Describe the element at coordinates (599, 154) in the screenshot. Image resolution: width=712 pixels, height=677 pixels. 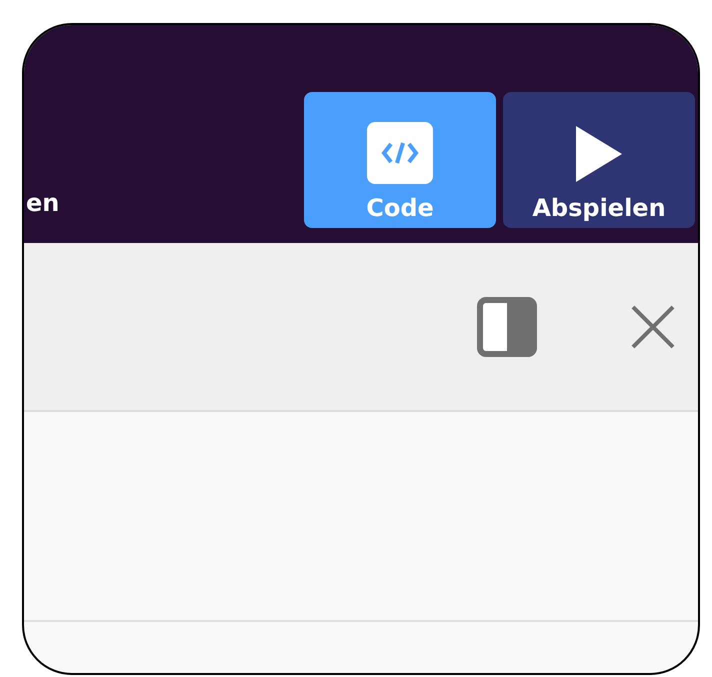
I see `play-icon` at that location.